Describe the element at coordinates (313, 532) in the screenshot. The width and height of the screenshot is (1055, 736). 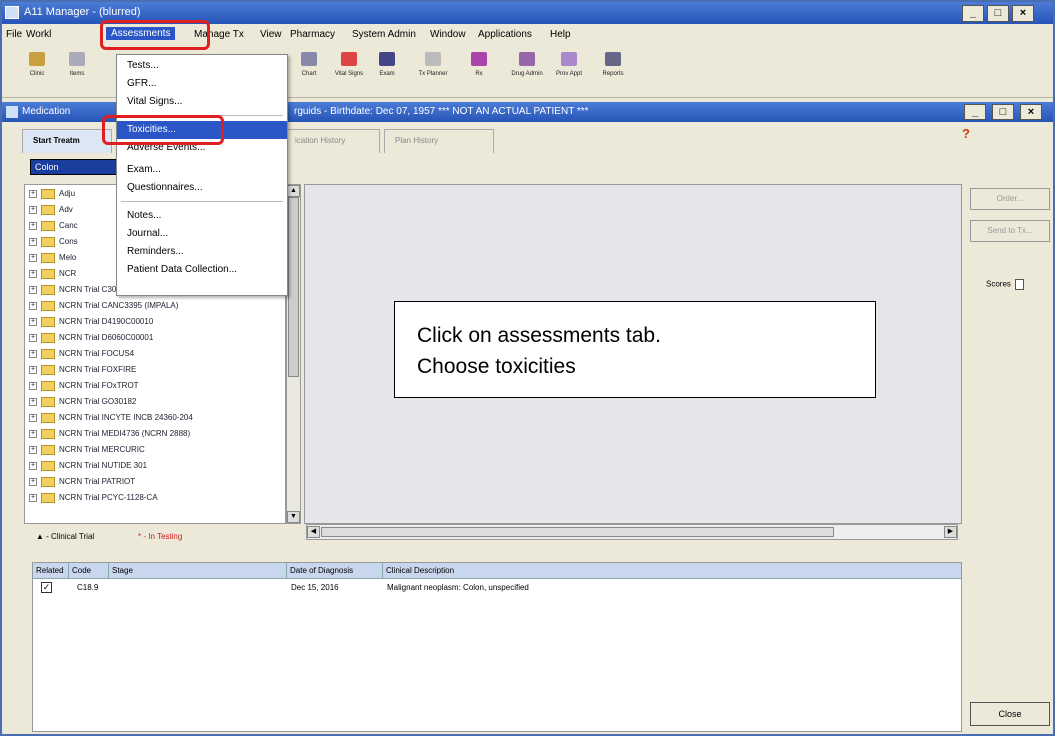
I see `scroll-left-icon: ◀` at that location.